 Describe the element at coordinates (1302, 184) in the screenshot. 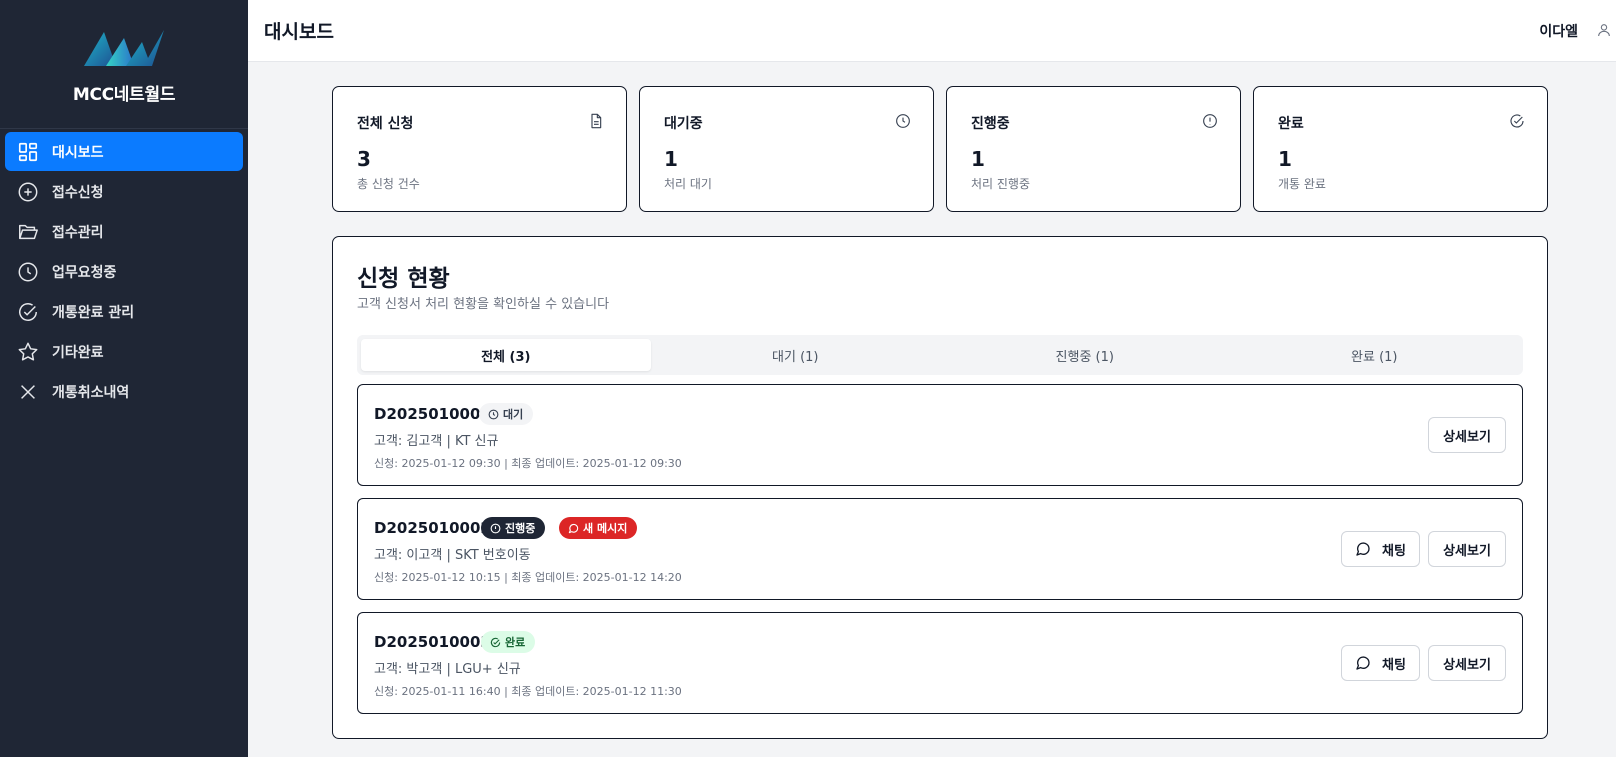

I see `stat-desc: 개통 완료` at that location.